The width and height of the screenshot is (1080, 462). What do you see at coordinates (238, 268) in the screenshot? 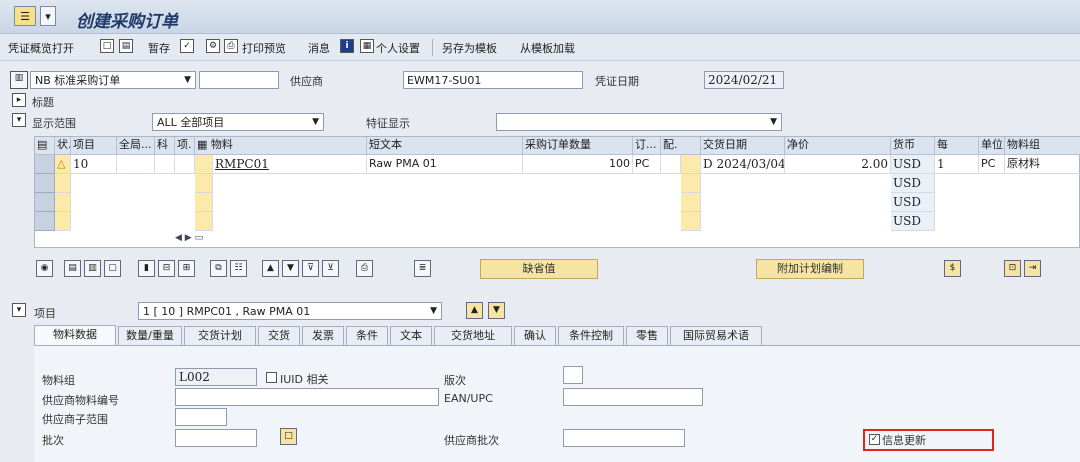
I see `list-icon: ☷` at bounding box center [238, 268].